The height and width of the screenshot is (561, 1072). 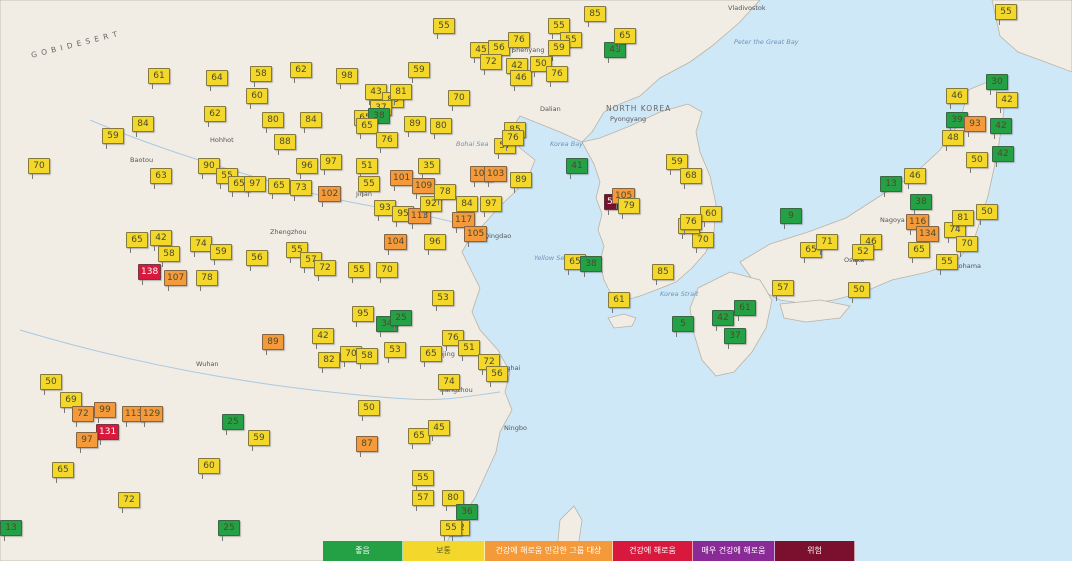 I want to click on aqi-station-marker: 56, so click(x=497, y=376).